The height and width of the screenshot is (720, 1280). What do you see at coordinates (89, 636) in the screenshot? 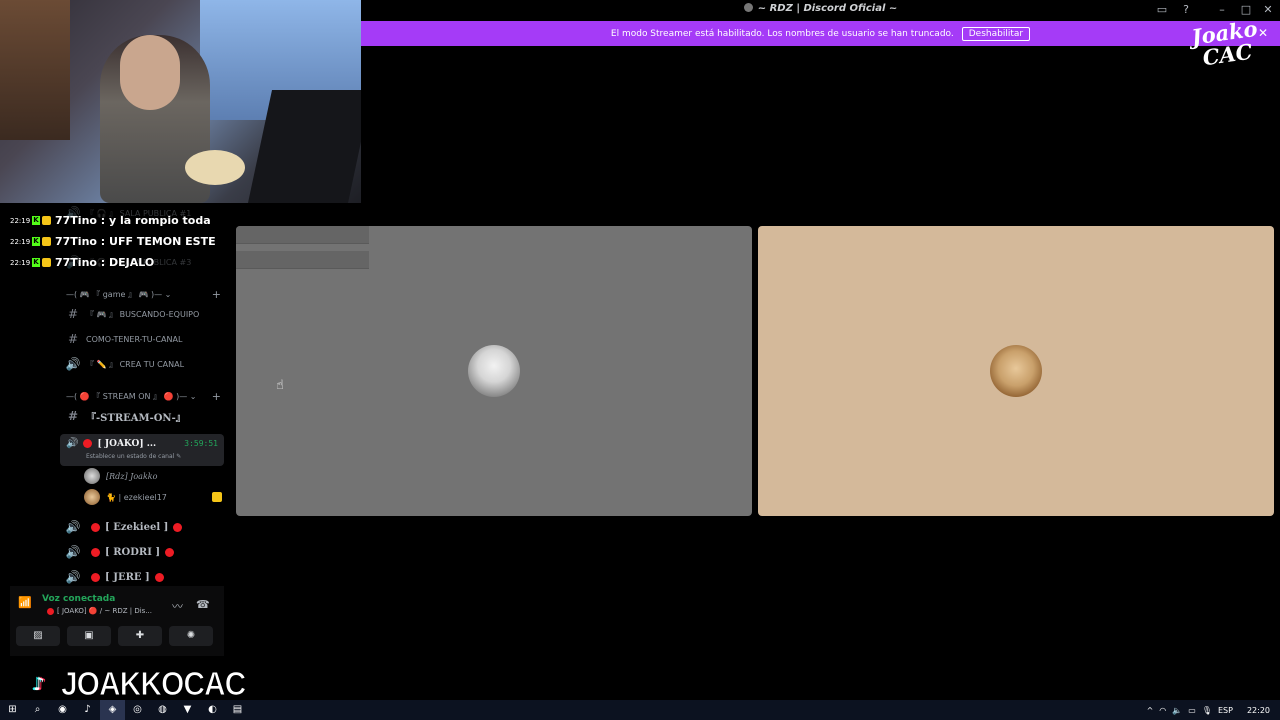
I see `screen-share-button: ▣` at bounding box center [89, 636].